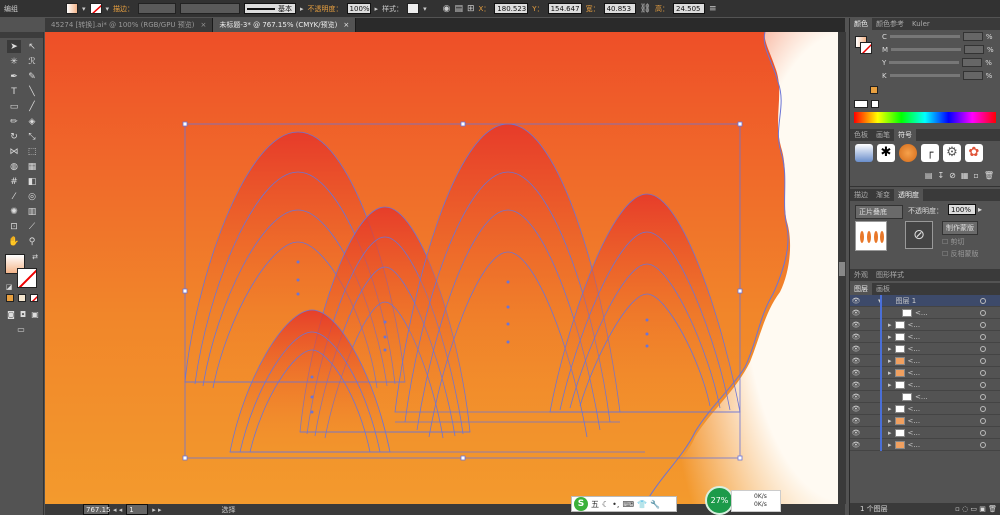 The width and height of the screenshot is (1000, 515). What do you see at coordinates (974, 49) in the screenshot?
I see `magenta-field` at bounding box center [974, 49].